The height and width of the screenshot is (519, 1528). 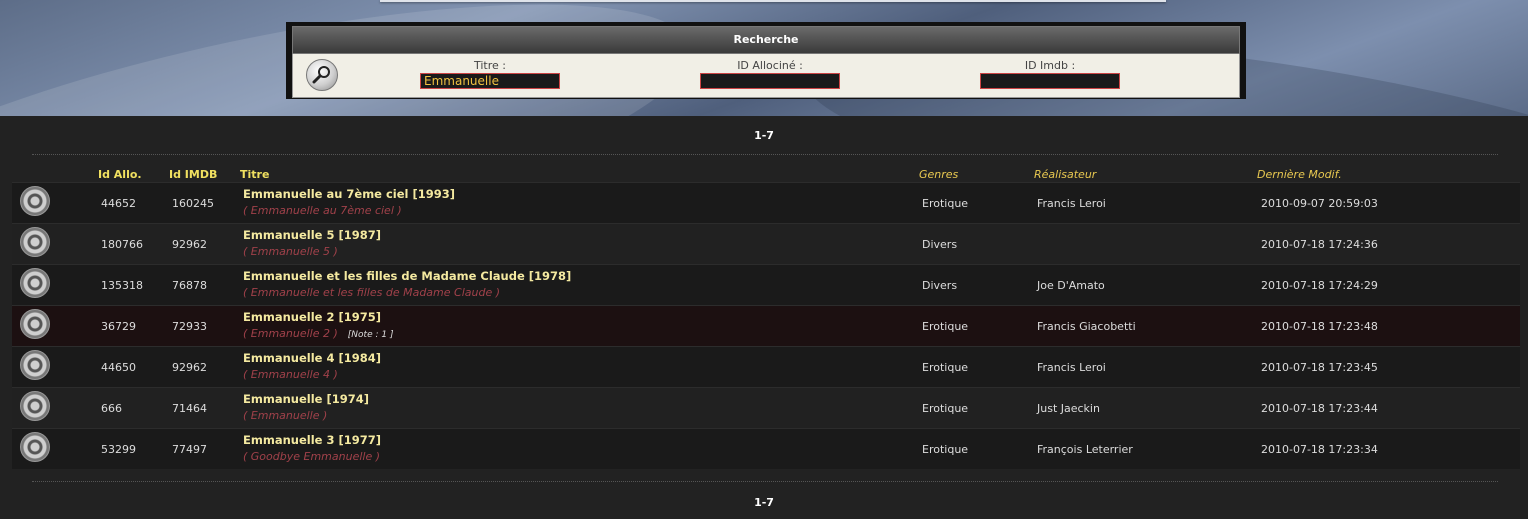 I want to click on search-panel-title: Recherche, so click(x=766, y=40).